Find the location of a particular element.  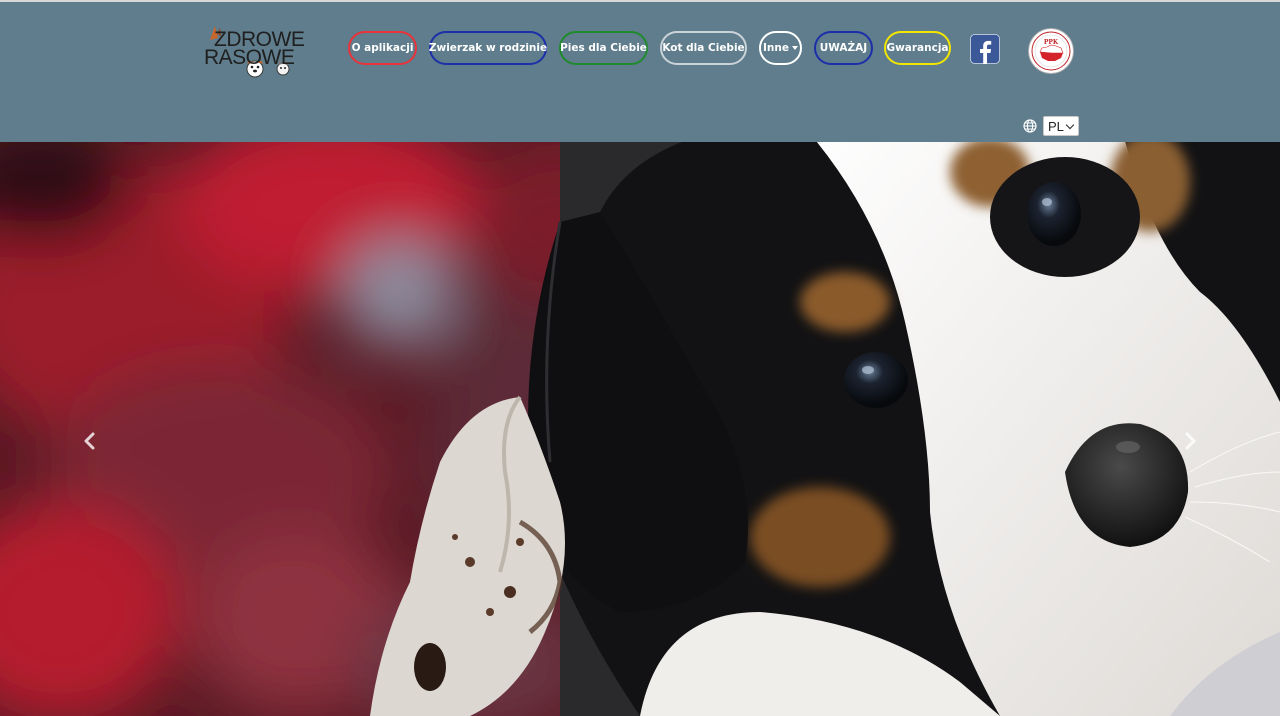

nav-gwarancja: Gwarancja is located at coordinates (917, 48).